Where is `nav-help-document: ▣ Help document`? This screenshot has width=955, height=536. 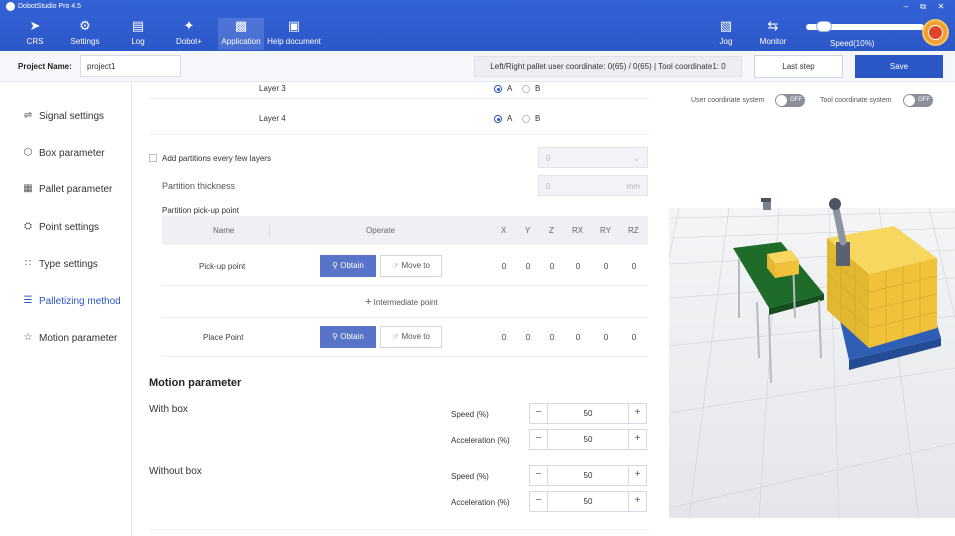
nav-help-document: ▣ Help document is located at coordinates (294, 34).